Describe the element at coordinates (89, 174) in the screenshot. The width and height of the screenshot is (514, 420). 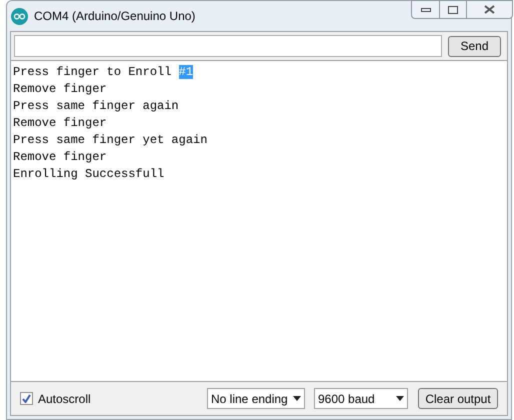
I see `output-line: Enrolling Successfull` at that location.